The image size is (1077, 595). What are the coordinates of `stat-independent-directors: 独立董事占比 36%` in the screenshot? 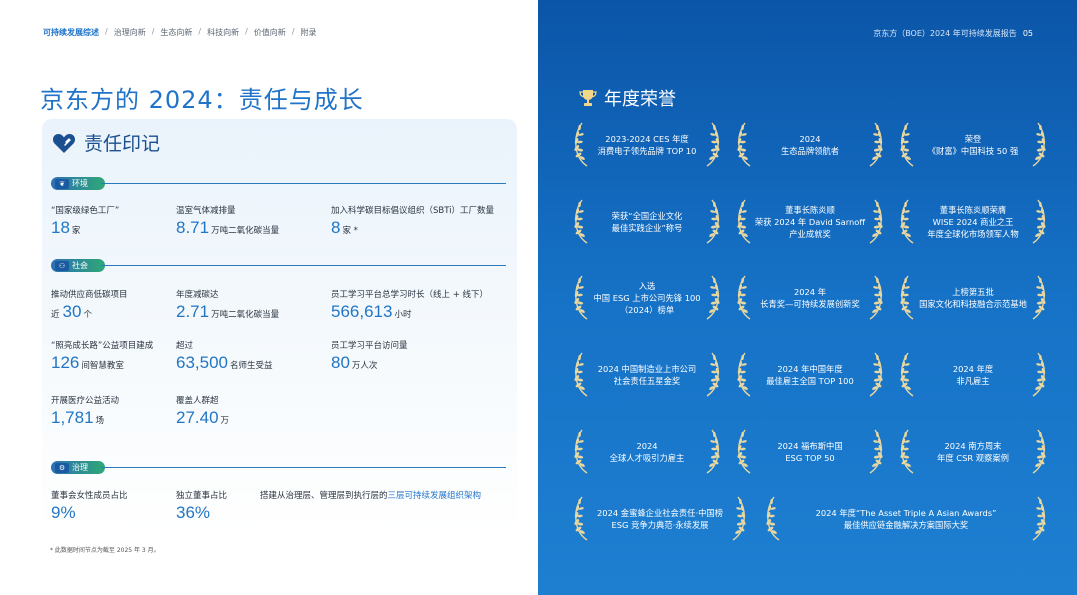 It's located at (201, 506).